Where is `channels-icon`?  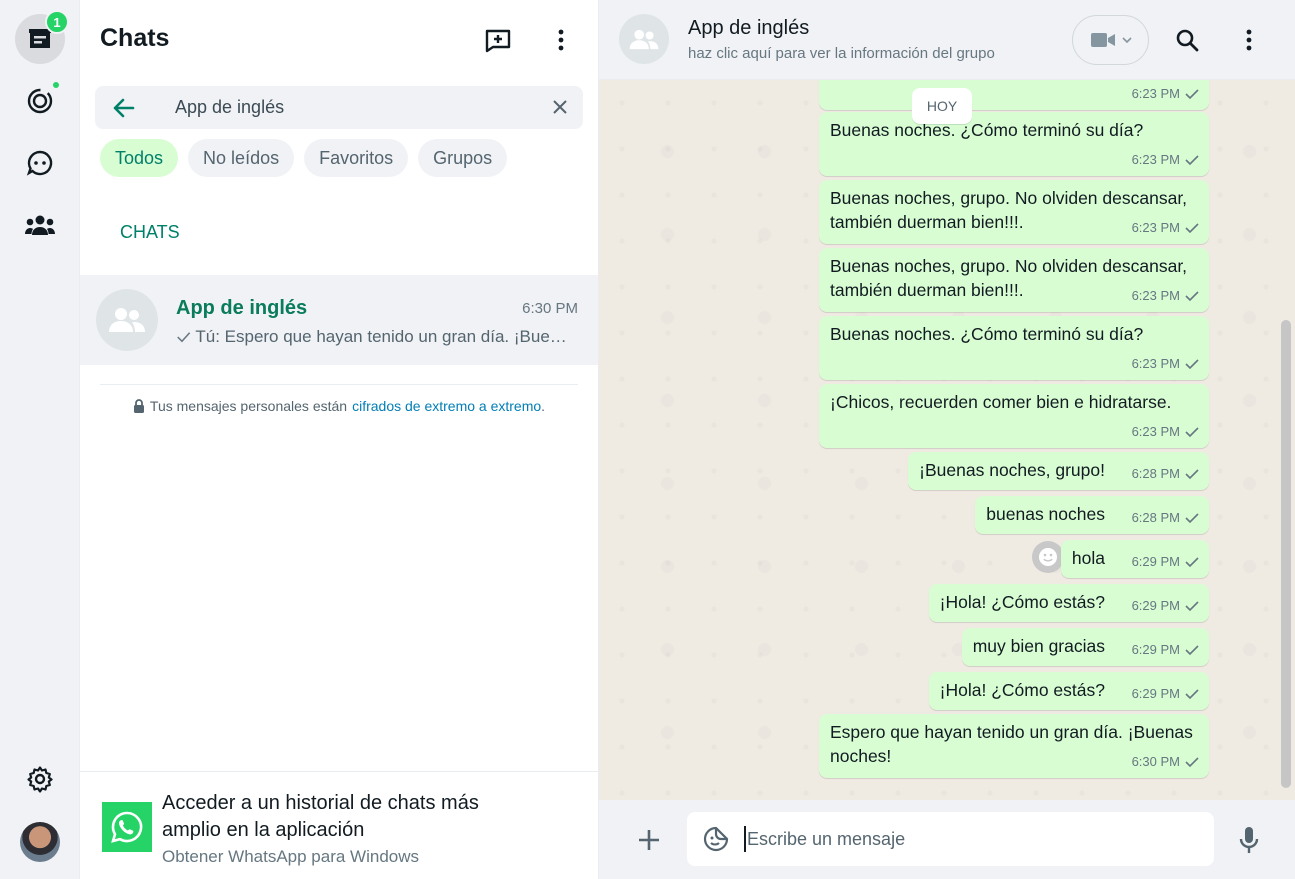
channels-icon is located at coordinates (39, 163).